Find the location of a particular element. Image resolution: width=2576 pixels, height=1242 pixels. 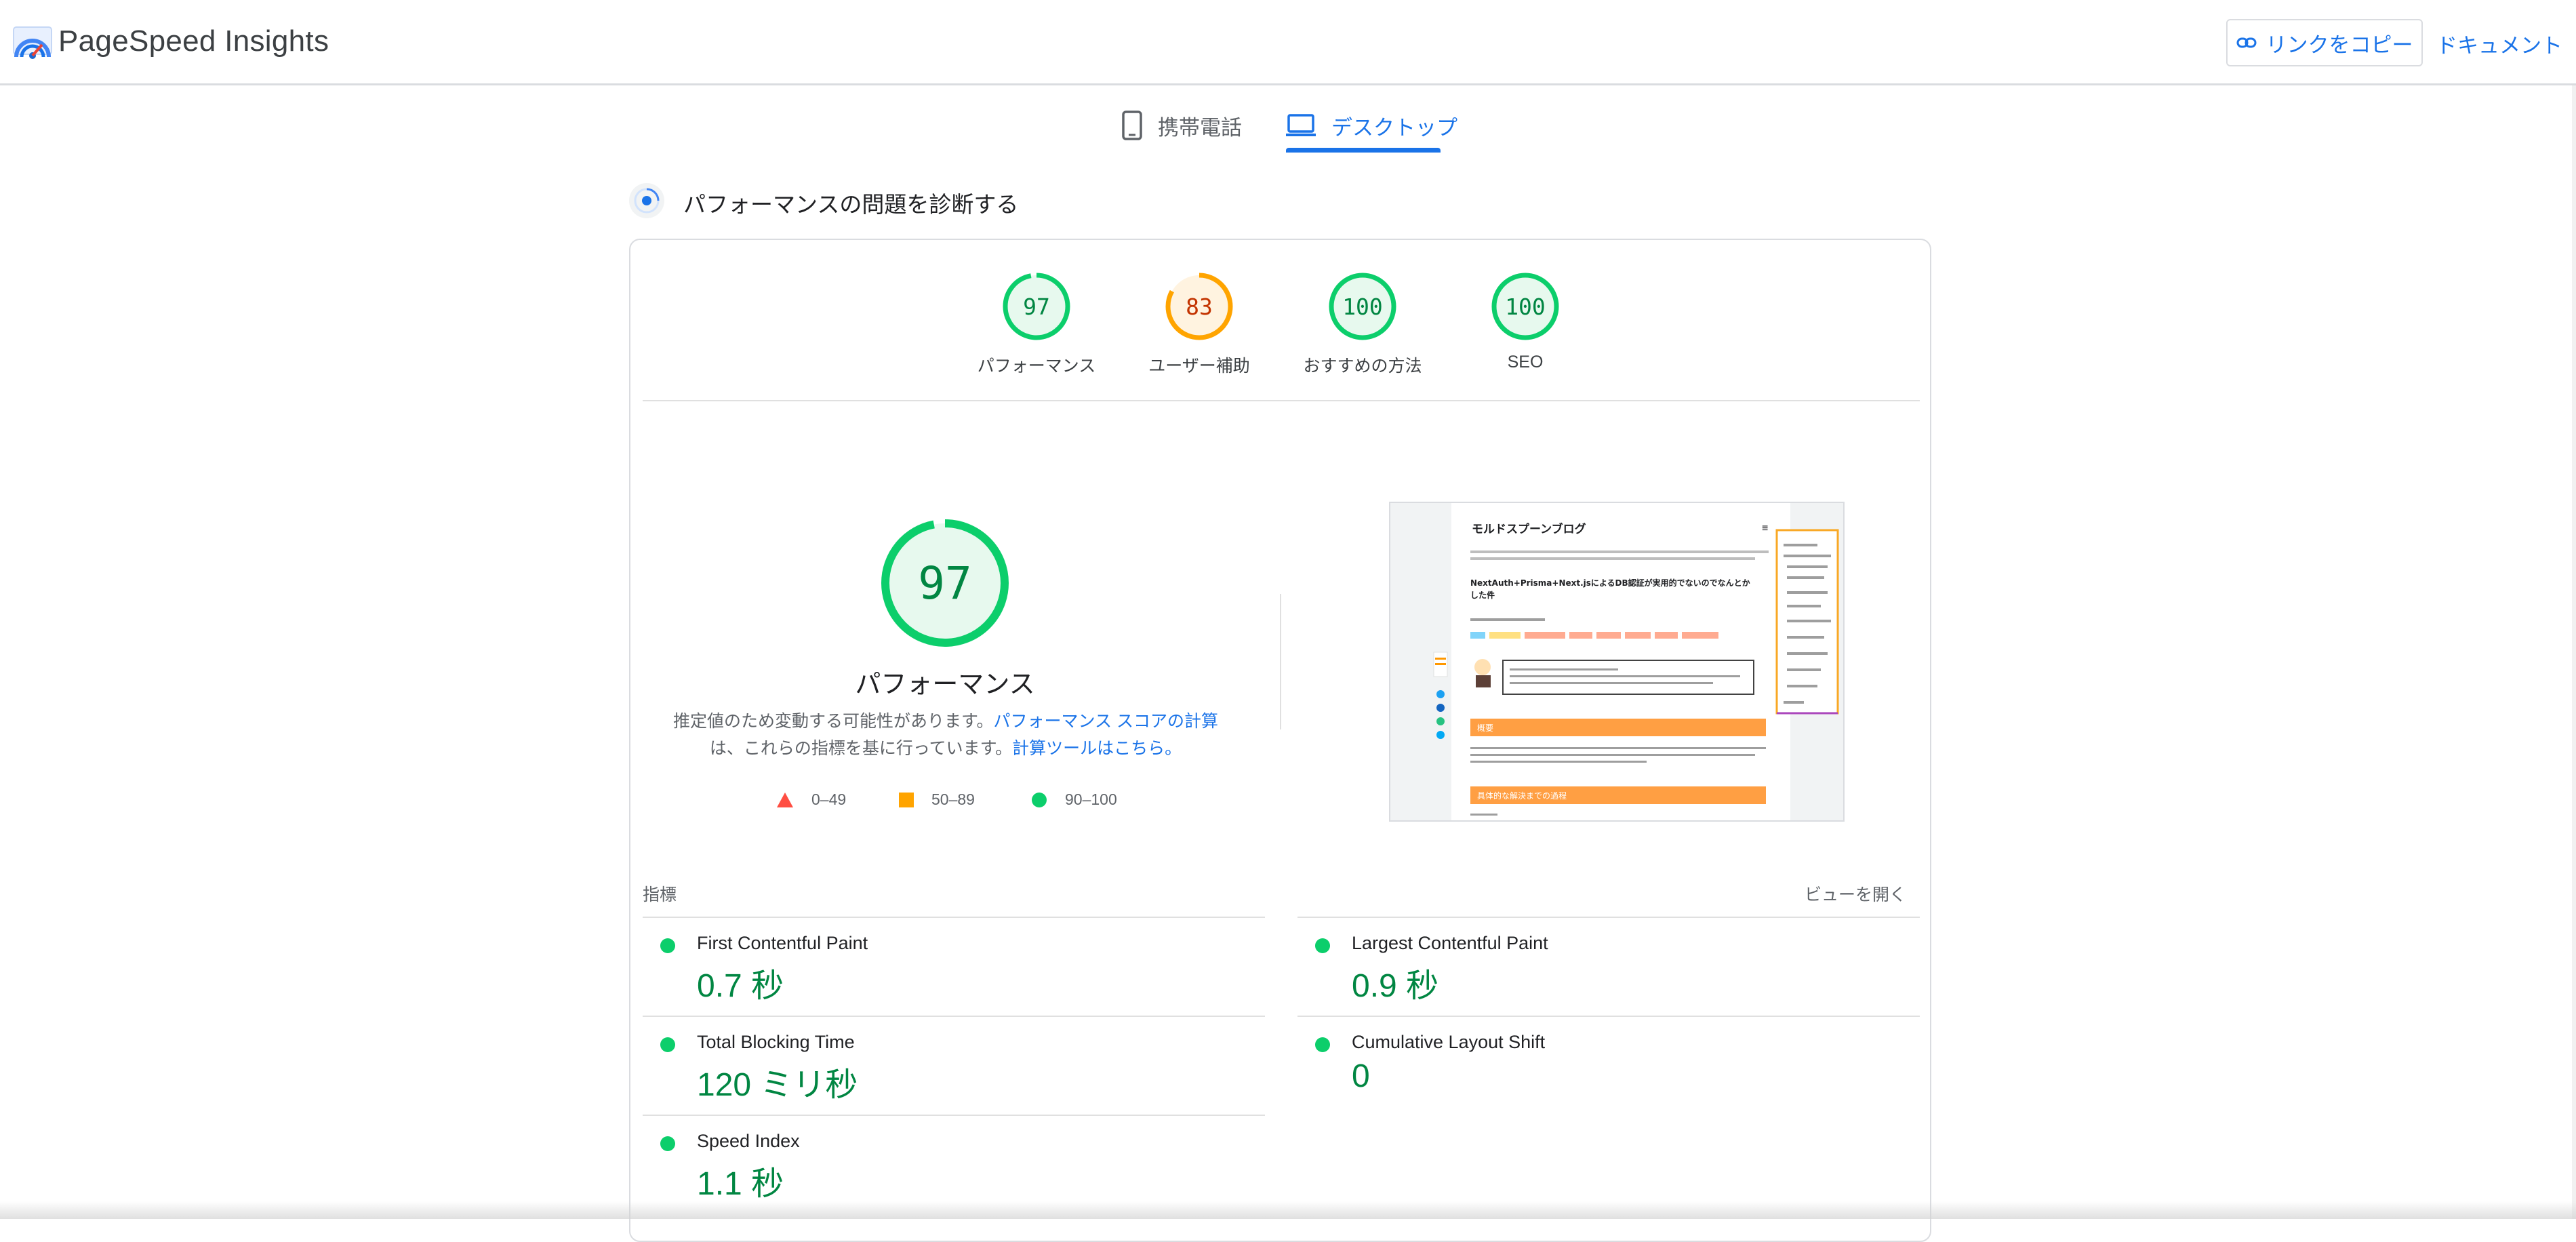

tab-mobile-label: 携帯電話 is located at coordinates (1200, 127).